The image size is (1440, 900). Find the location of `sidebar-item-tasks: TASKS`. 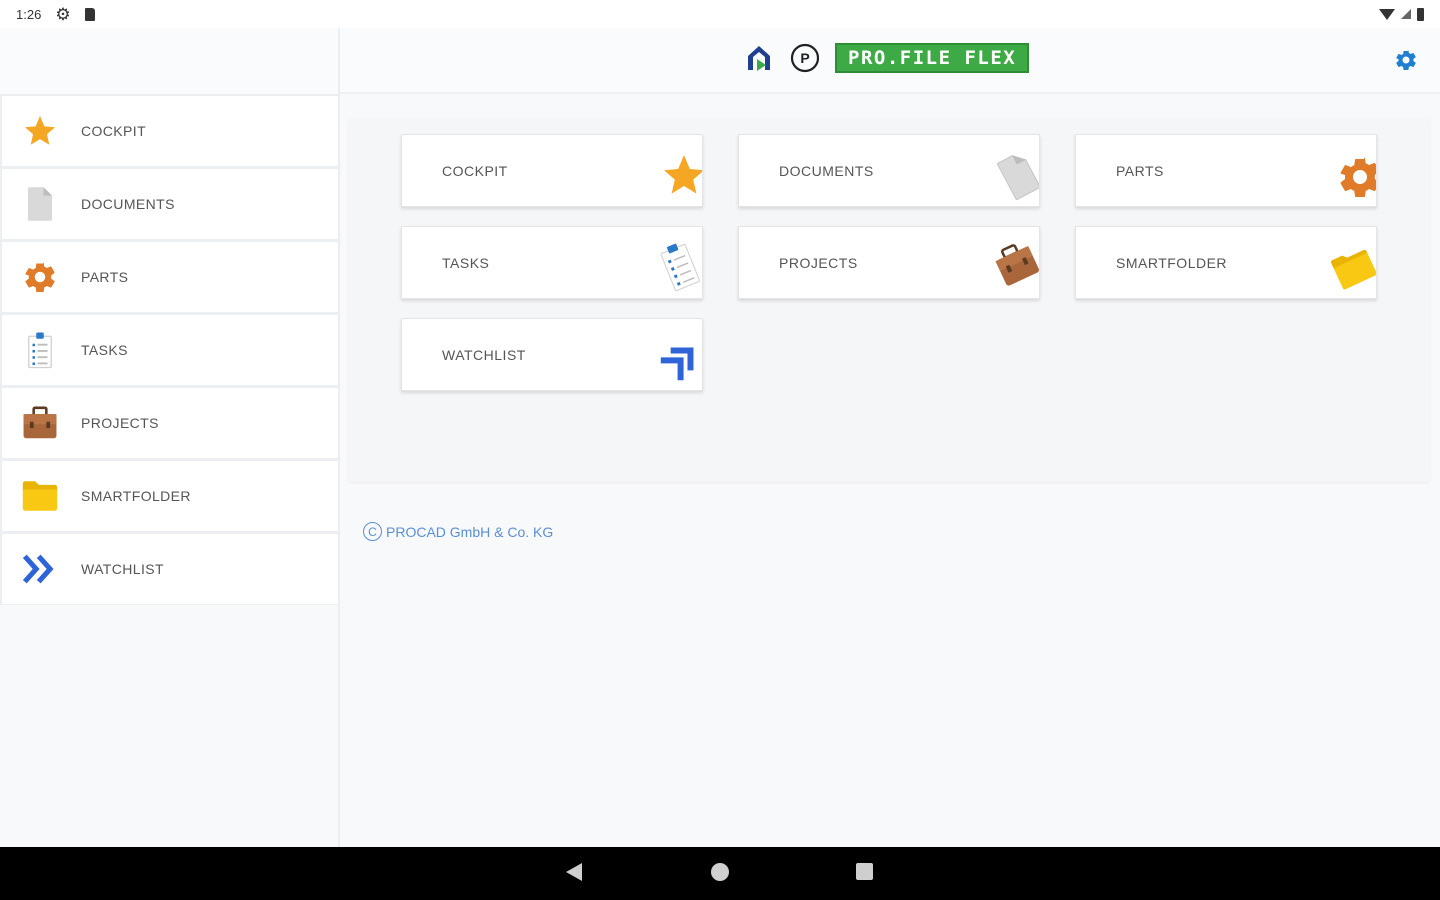

sidebar-item-tasks: TASKS is located at coordinates (169, 349).